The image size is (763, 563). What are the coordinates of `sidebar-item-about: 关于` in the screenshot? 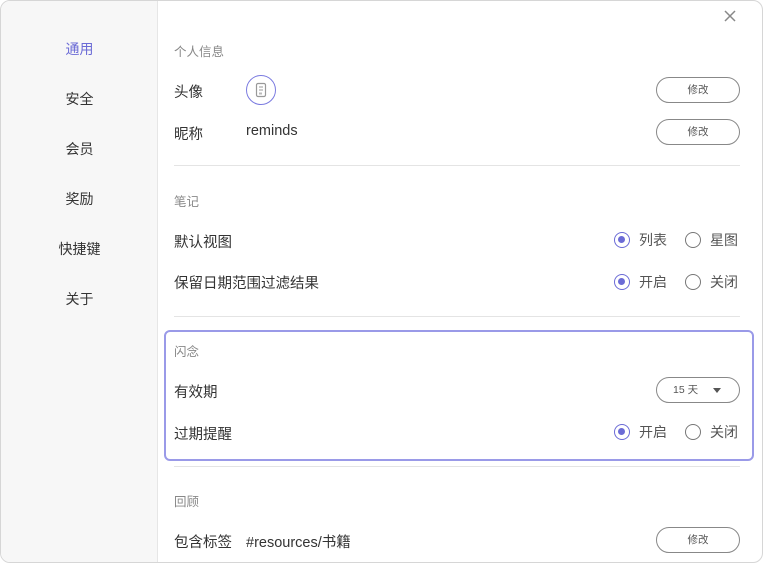 It's located at (79, 299).